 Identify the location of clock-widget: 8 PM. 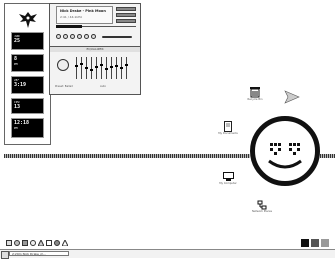
(27, 63).